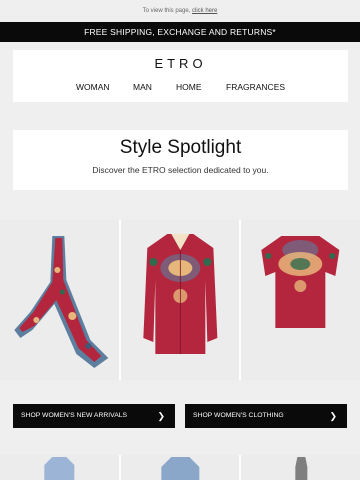 This screenshot has height=480, width=360. What do you see at coordinates (180, 294) in the screenshot?
I see `paisley-shirt-image` at bounding box center [180, 294].